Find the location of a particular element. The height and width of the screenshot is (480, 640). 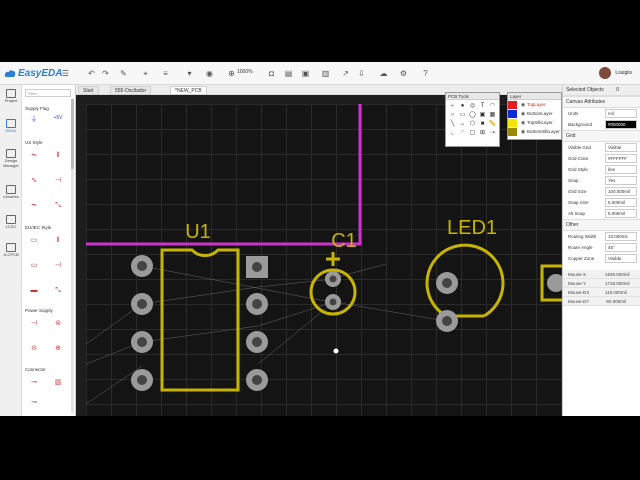

layer-name-topsilk: TopSilkLayer is located at coordinates (540, 122).